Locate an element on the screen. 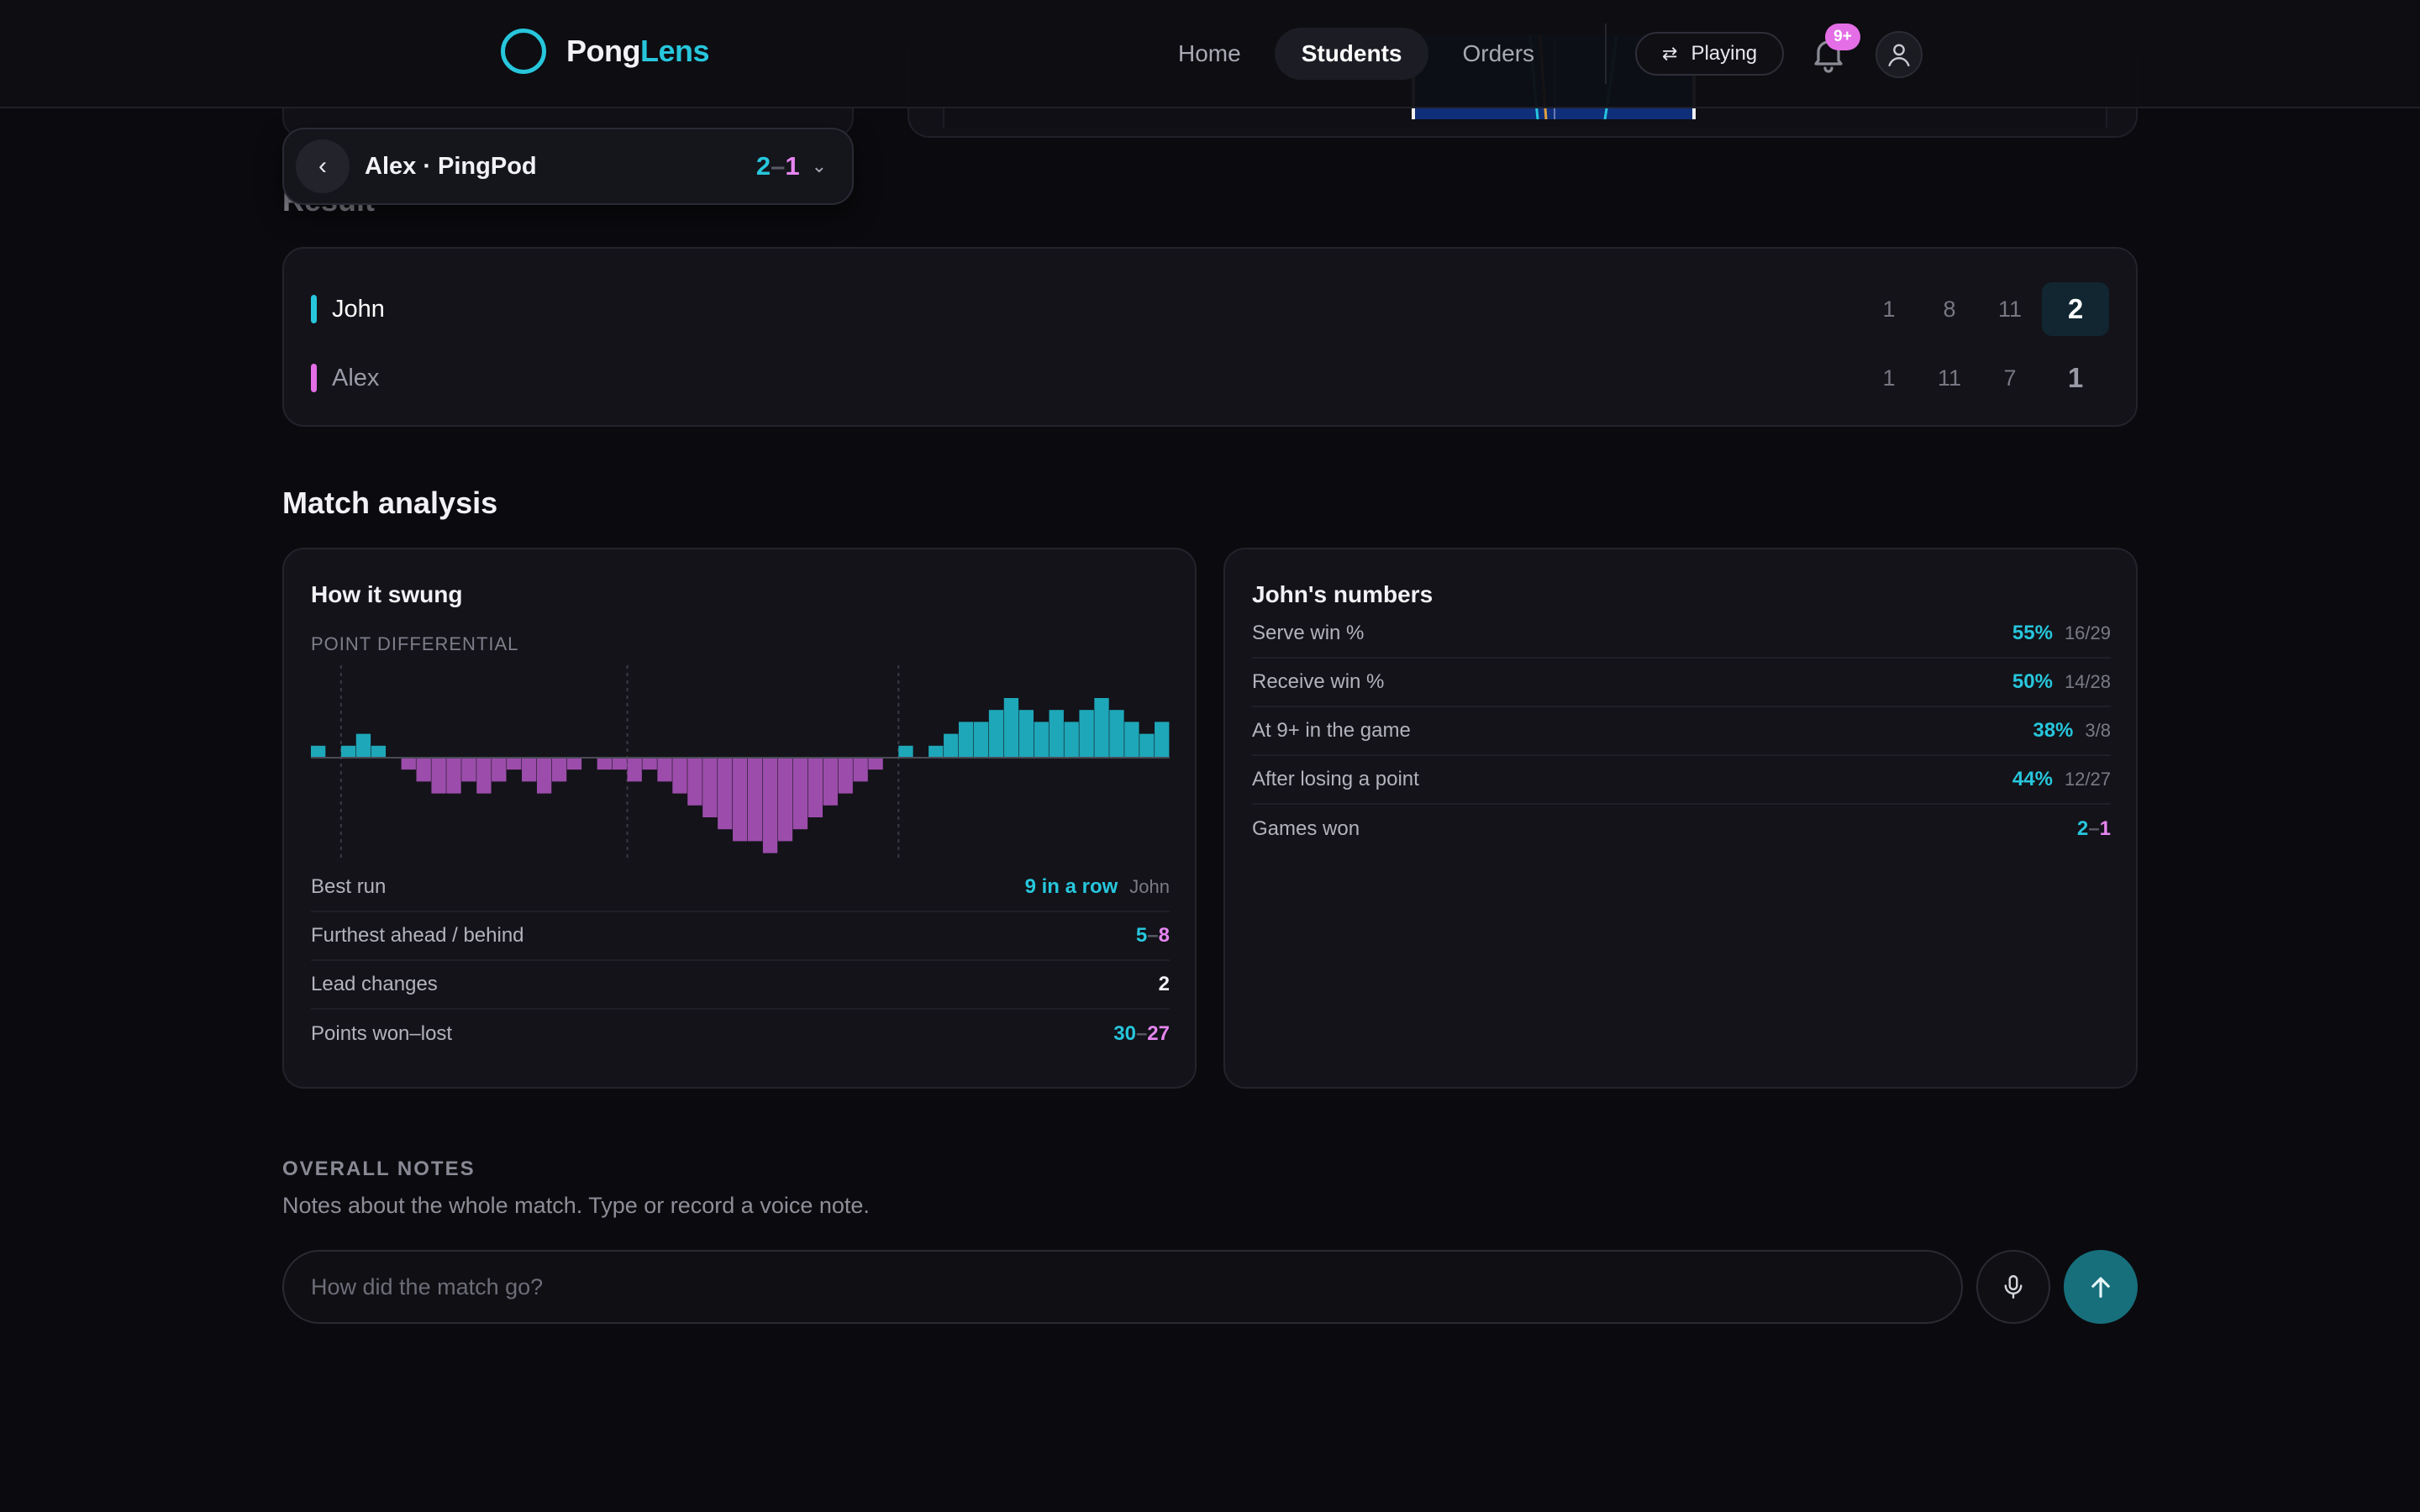  arrow-up-icon is located at coordinates (2100, 1287).